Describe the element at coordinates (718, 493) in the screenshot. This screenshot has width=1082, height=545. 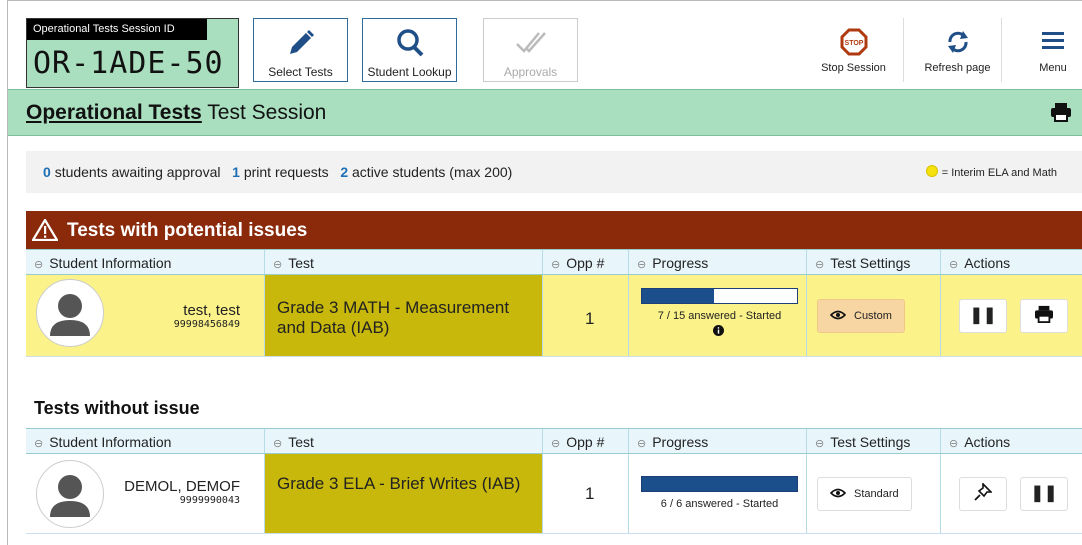
I see `progress-cell: 6 / 6 answered - Started` at that location.